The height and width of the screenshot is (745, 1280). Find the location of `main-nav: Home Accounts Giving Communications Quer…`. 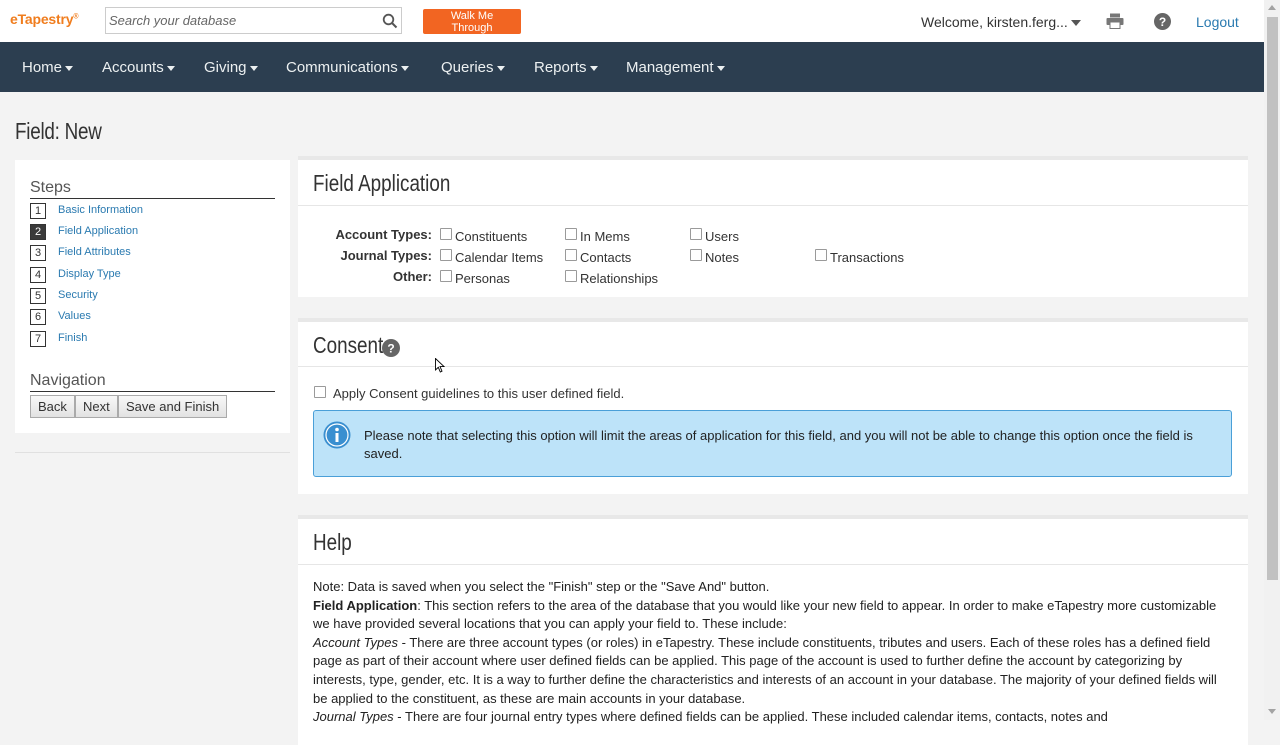

main-nav: Home Accounts Giving Communications Quer… is located at coordinates (632, 67).